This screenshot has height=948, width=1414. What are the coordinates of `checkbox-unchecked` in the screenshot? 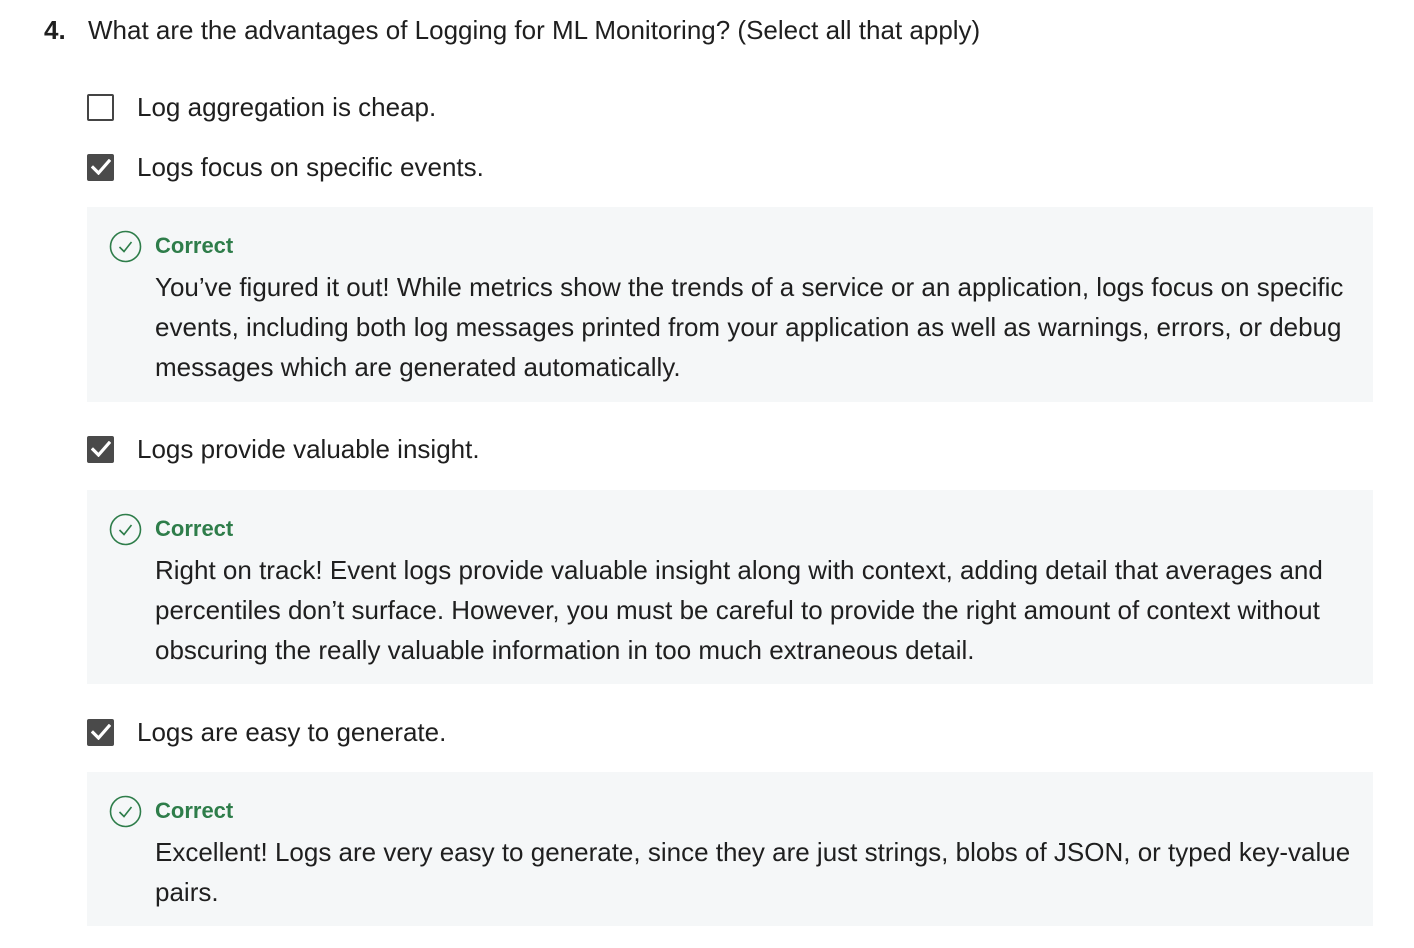 It's located at (100, 107).